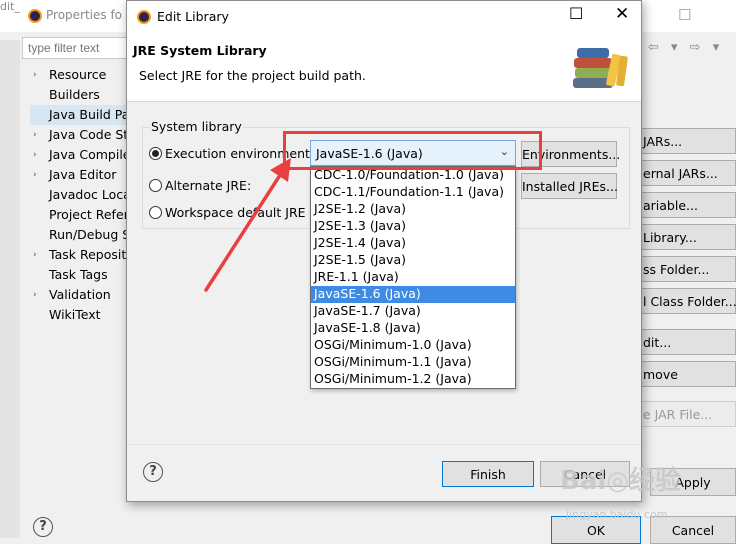 This screenshot has width=736, height=544. What do you see at coordinates (413, 260) in the screenshot?
I see `dropdown-option: J2SE-1.5 (Java)` at bounding box center [413, 260].